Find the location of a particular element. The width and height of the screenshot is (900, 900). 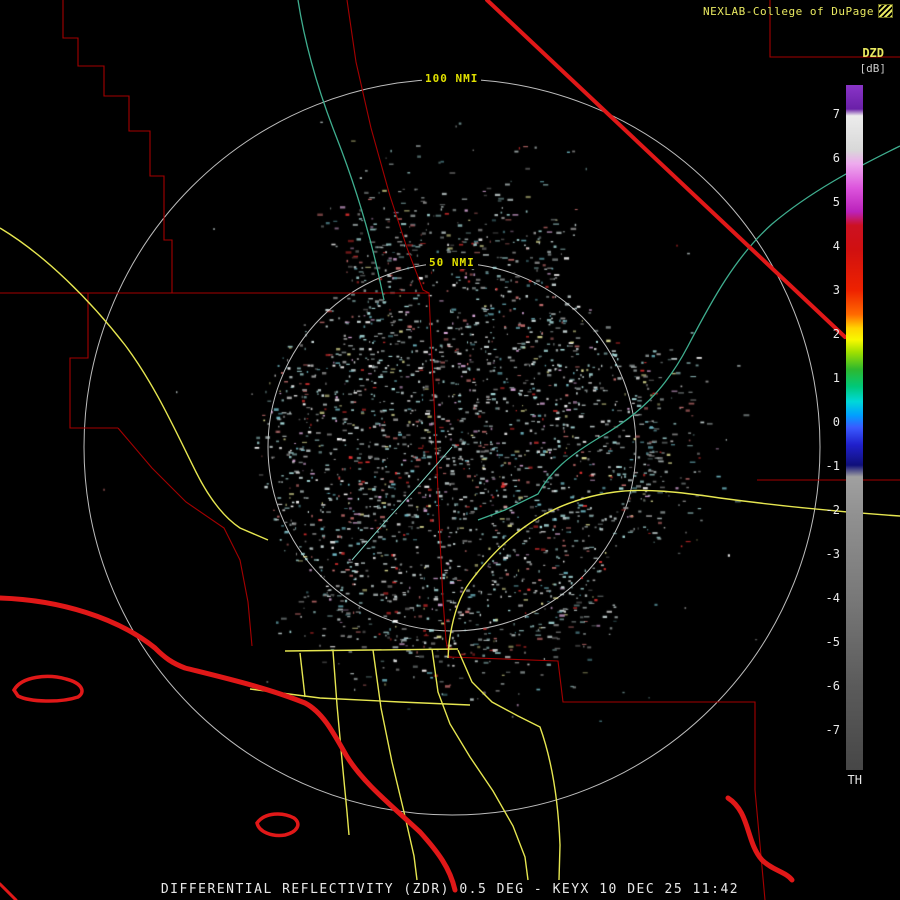

colorbar-tick: -1 is located at coordinates (832, 466).